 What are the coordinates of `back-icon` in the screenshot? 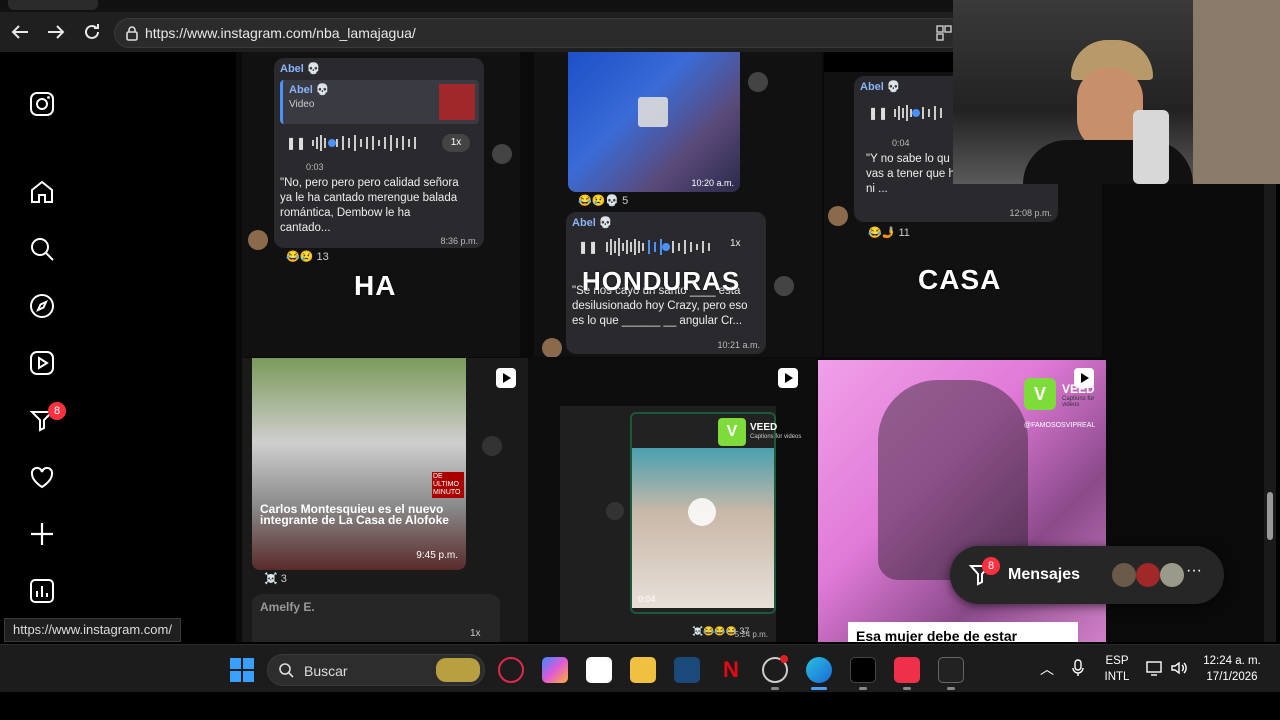 It's located at (20, 32).